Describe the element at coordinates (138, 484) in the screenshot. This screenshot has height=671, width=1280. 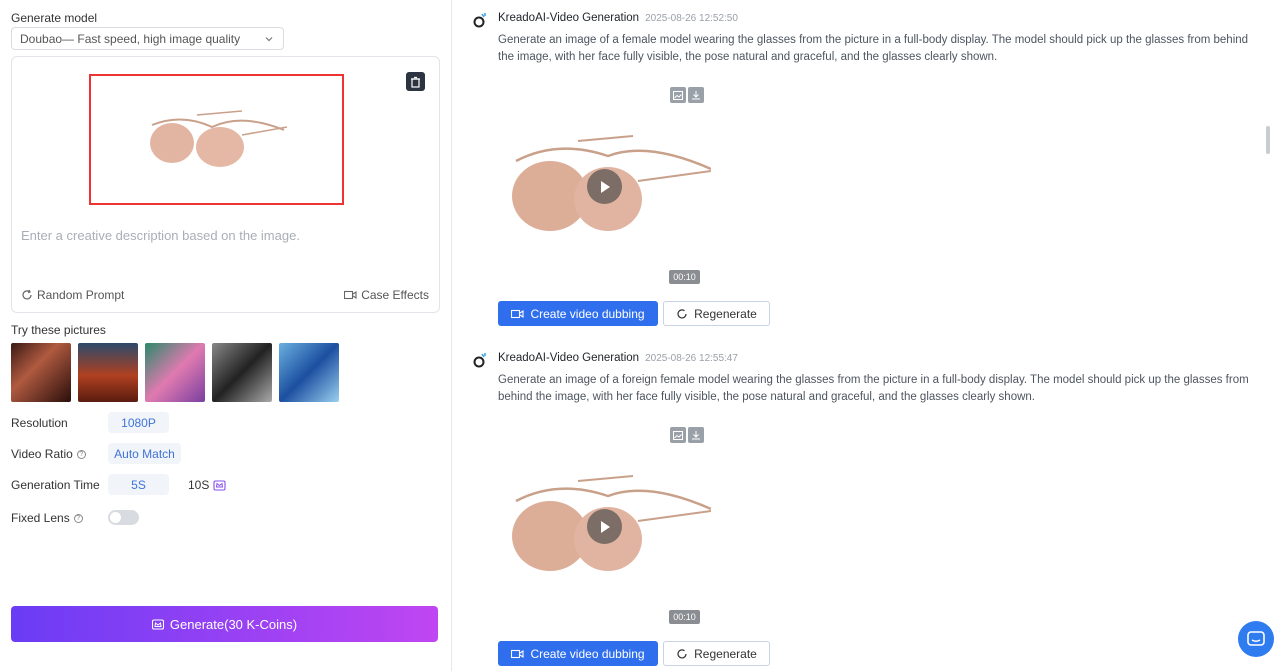
I see `time-option-5s: 5S` at that location.